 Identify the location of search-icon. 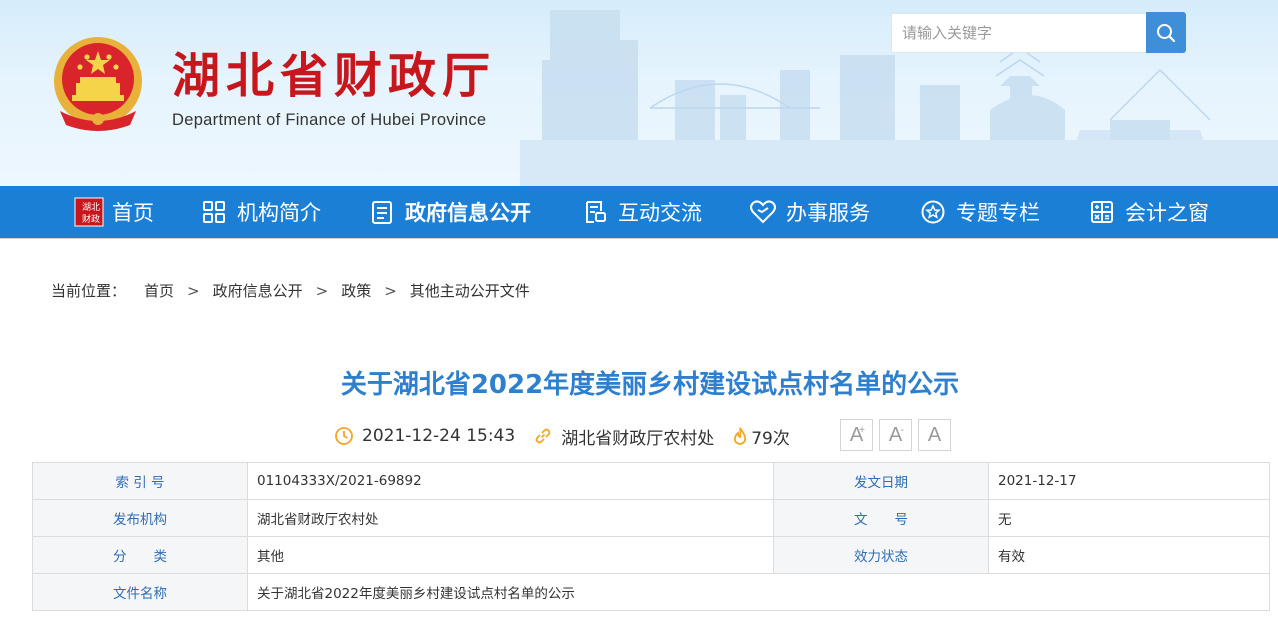
(1166, 32).